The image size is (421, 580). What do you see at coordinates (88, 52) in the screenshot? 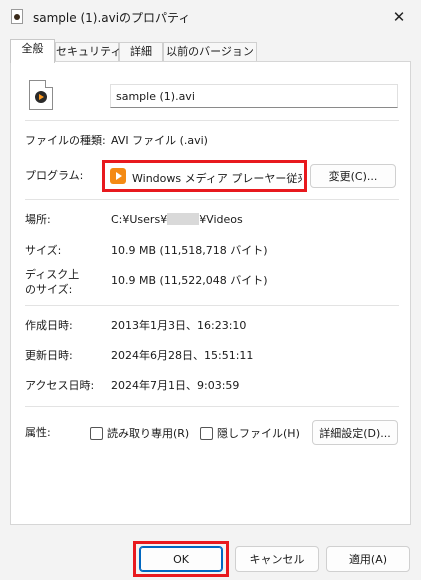
I see `tab-security: セキュリティ` at bounding box center [88, 52].